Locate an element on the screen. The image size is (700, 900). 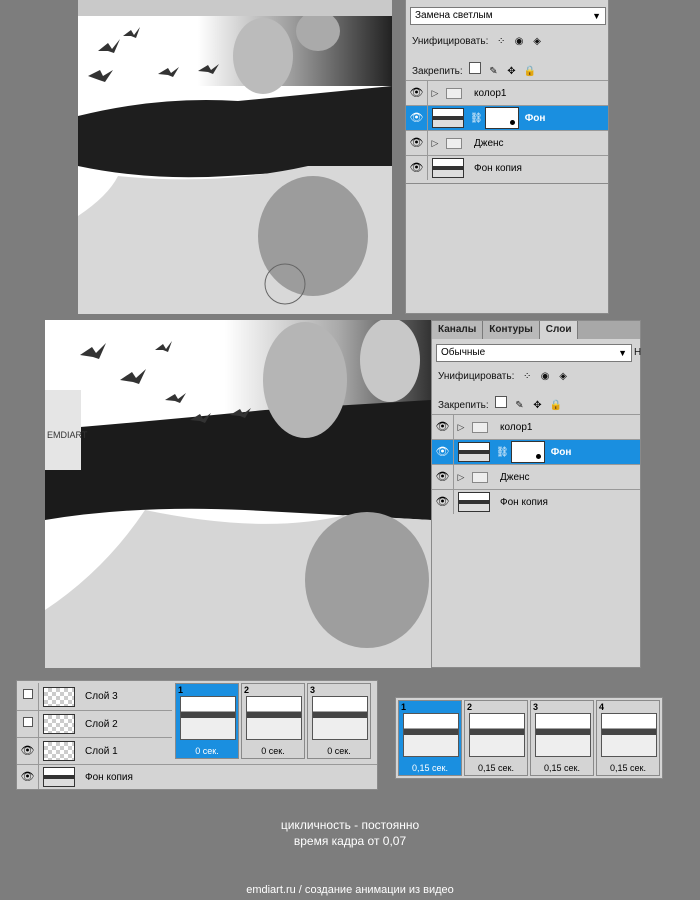
anim-layer-row: 👁 Слой 1 is located at coordinates (94, 750).